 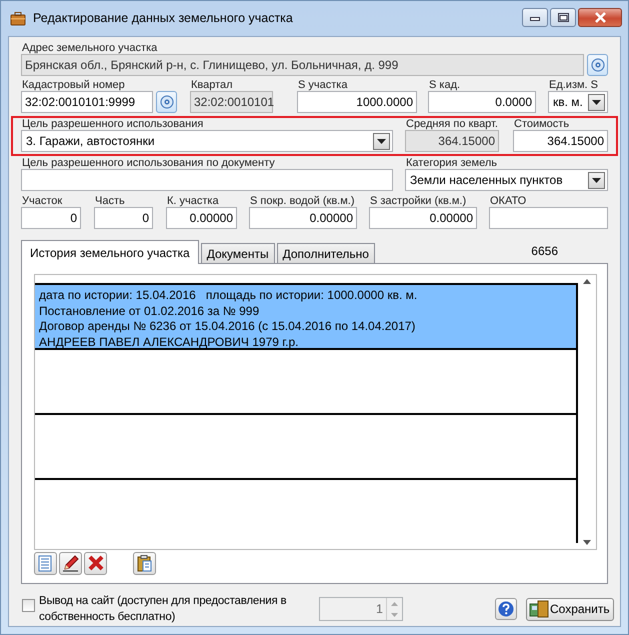 I want to click on close-button, so click(x=600, y=17).